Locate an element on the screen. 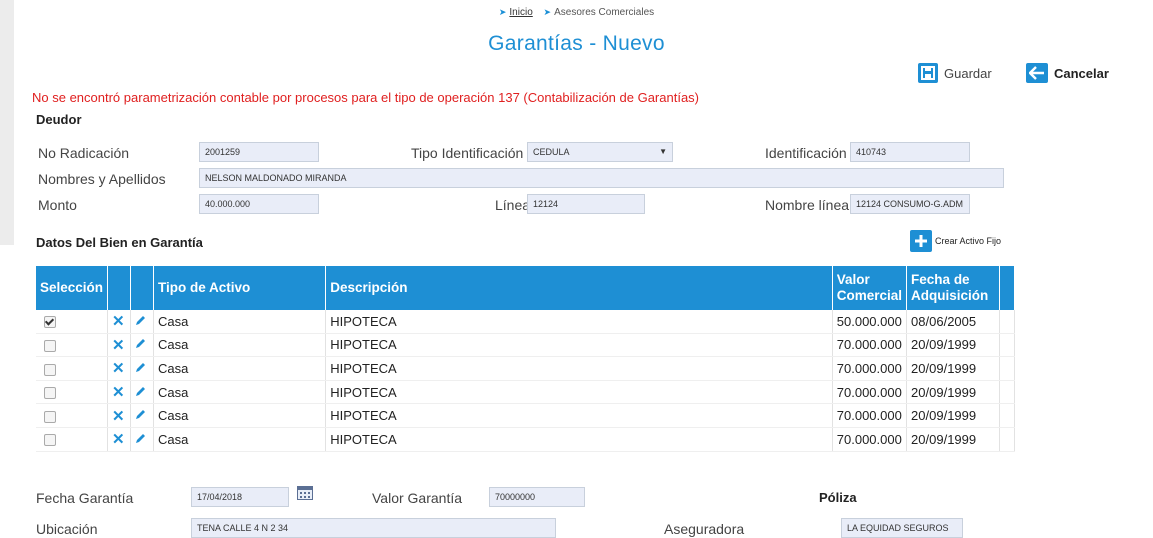 The width and height of the screenshot is (1153, 538). identificacion-label: Identificación is located at coordinates (806, 153).